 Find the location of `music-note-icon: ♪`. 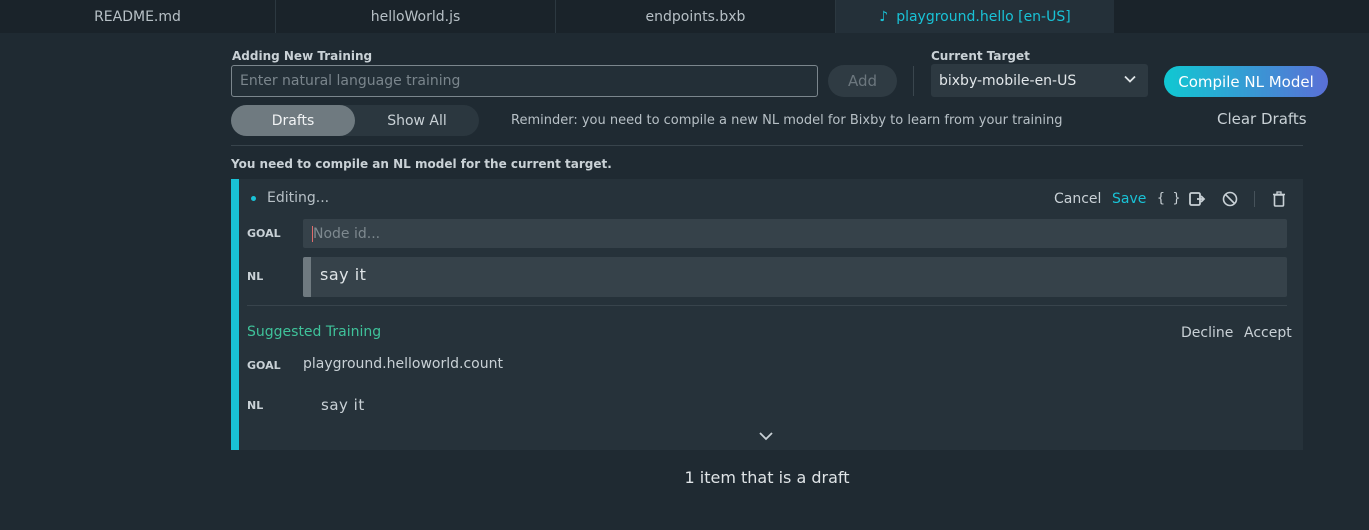

music-note-icon: ♪ is located at coordinates (884, 16).